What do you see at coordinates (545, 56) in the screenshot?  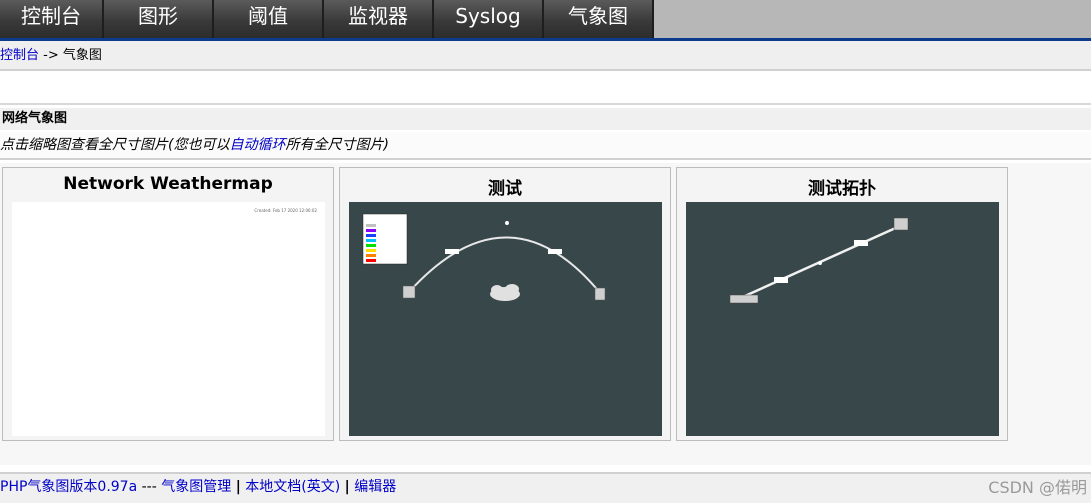 I see `breadcrumb: 控制台 -> 气象图` at bounding box center [545, 56].